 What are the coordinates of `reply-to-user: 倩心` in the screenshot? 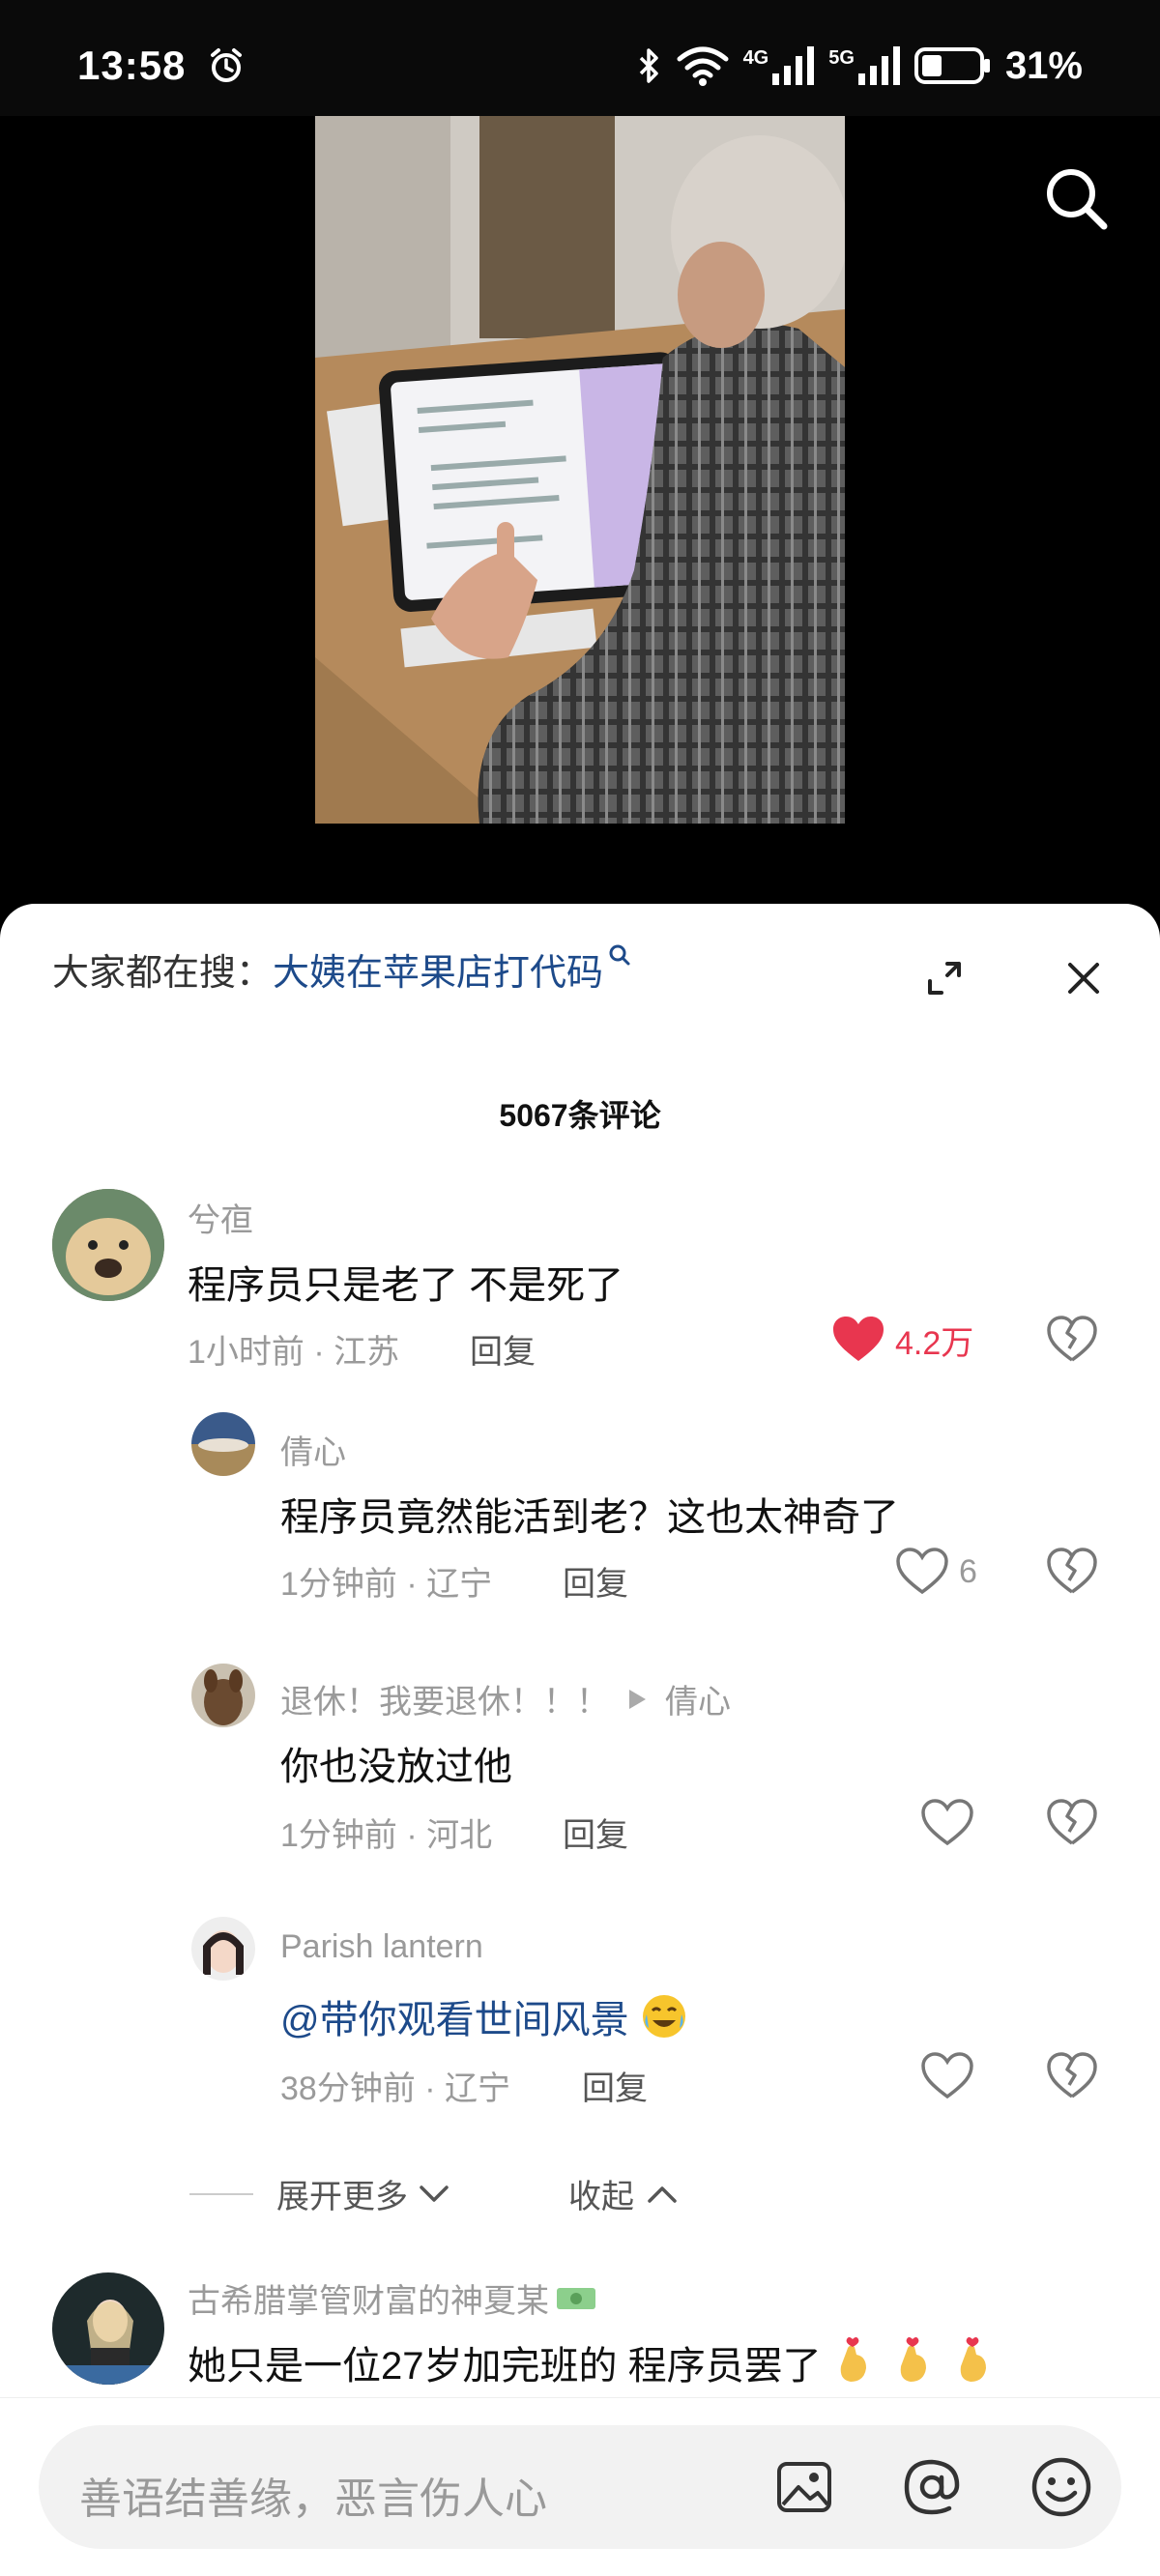 It's located at (698, 1699).